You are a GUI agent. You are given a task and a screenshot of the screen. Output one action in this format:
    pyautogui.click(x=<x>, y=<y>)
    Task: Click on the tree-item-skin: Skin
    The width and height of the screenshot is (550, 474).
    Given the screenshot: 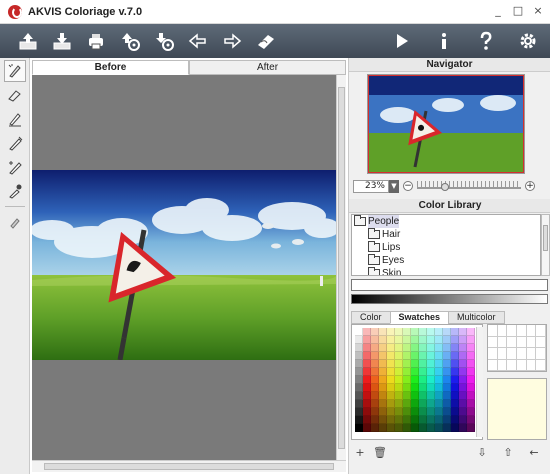 What is the action you would take?
    pyautogui.click(x=446, y=271)
    